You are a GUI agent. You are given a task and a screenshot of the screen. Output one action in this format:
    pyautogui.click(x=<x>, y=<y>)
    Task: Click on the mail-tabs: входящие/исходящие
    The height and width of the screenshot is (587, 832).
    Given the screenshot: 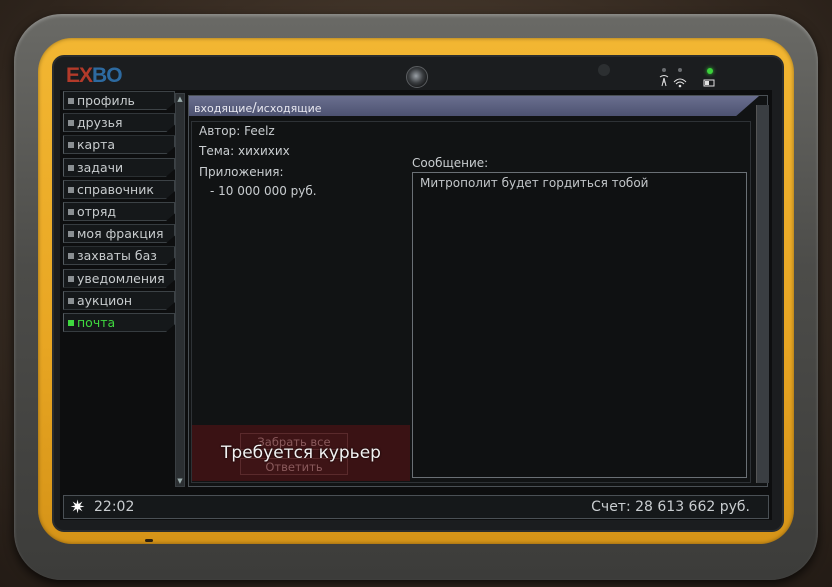 What is the action you would take?
    pyautogui.click(x=474, y=106)
    